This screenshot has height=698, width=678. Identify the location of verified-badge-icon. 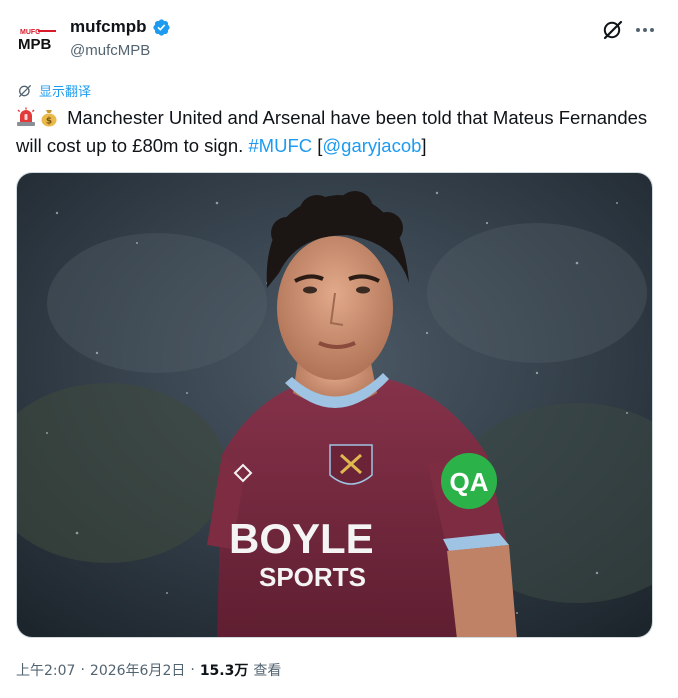
(161, 27).